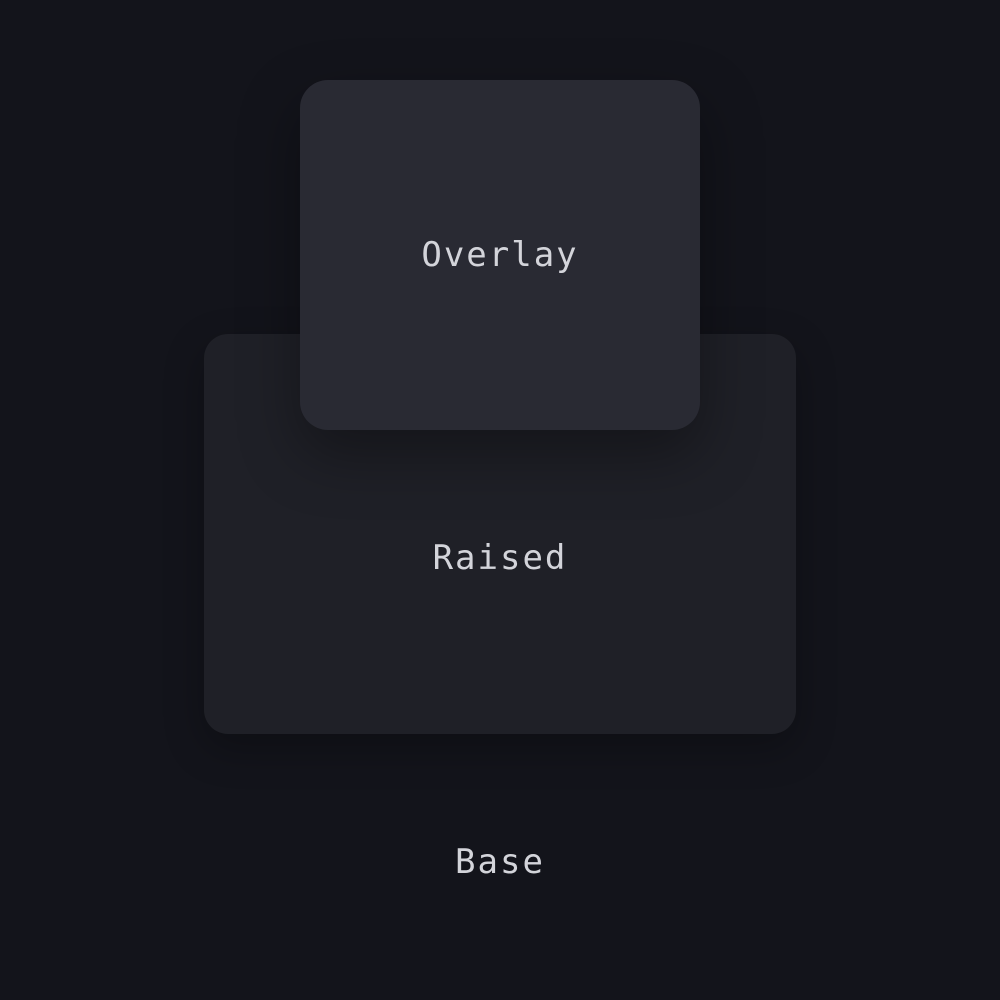  I want to click on overlay-surface: Overlay, so click(500, 255).